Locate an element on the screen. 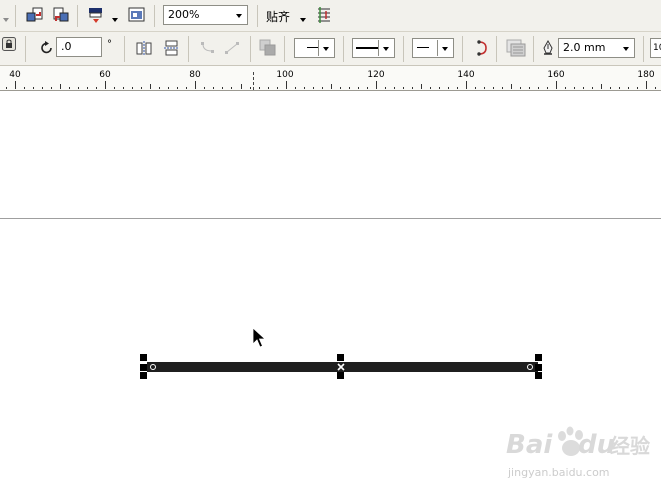 This screenshot has width=661, height=497. outline-width-dropdown-icon is located at coordinates (626, 48).